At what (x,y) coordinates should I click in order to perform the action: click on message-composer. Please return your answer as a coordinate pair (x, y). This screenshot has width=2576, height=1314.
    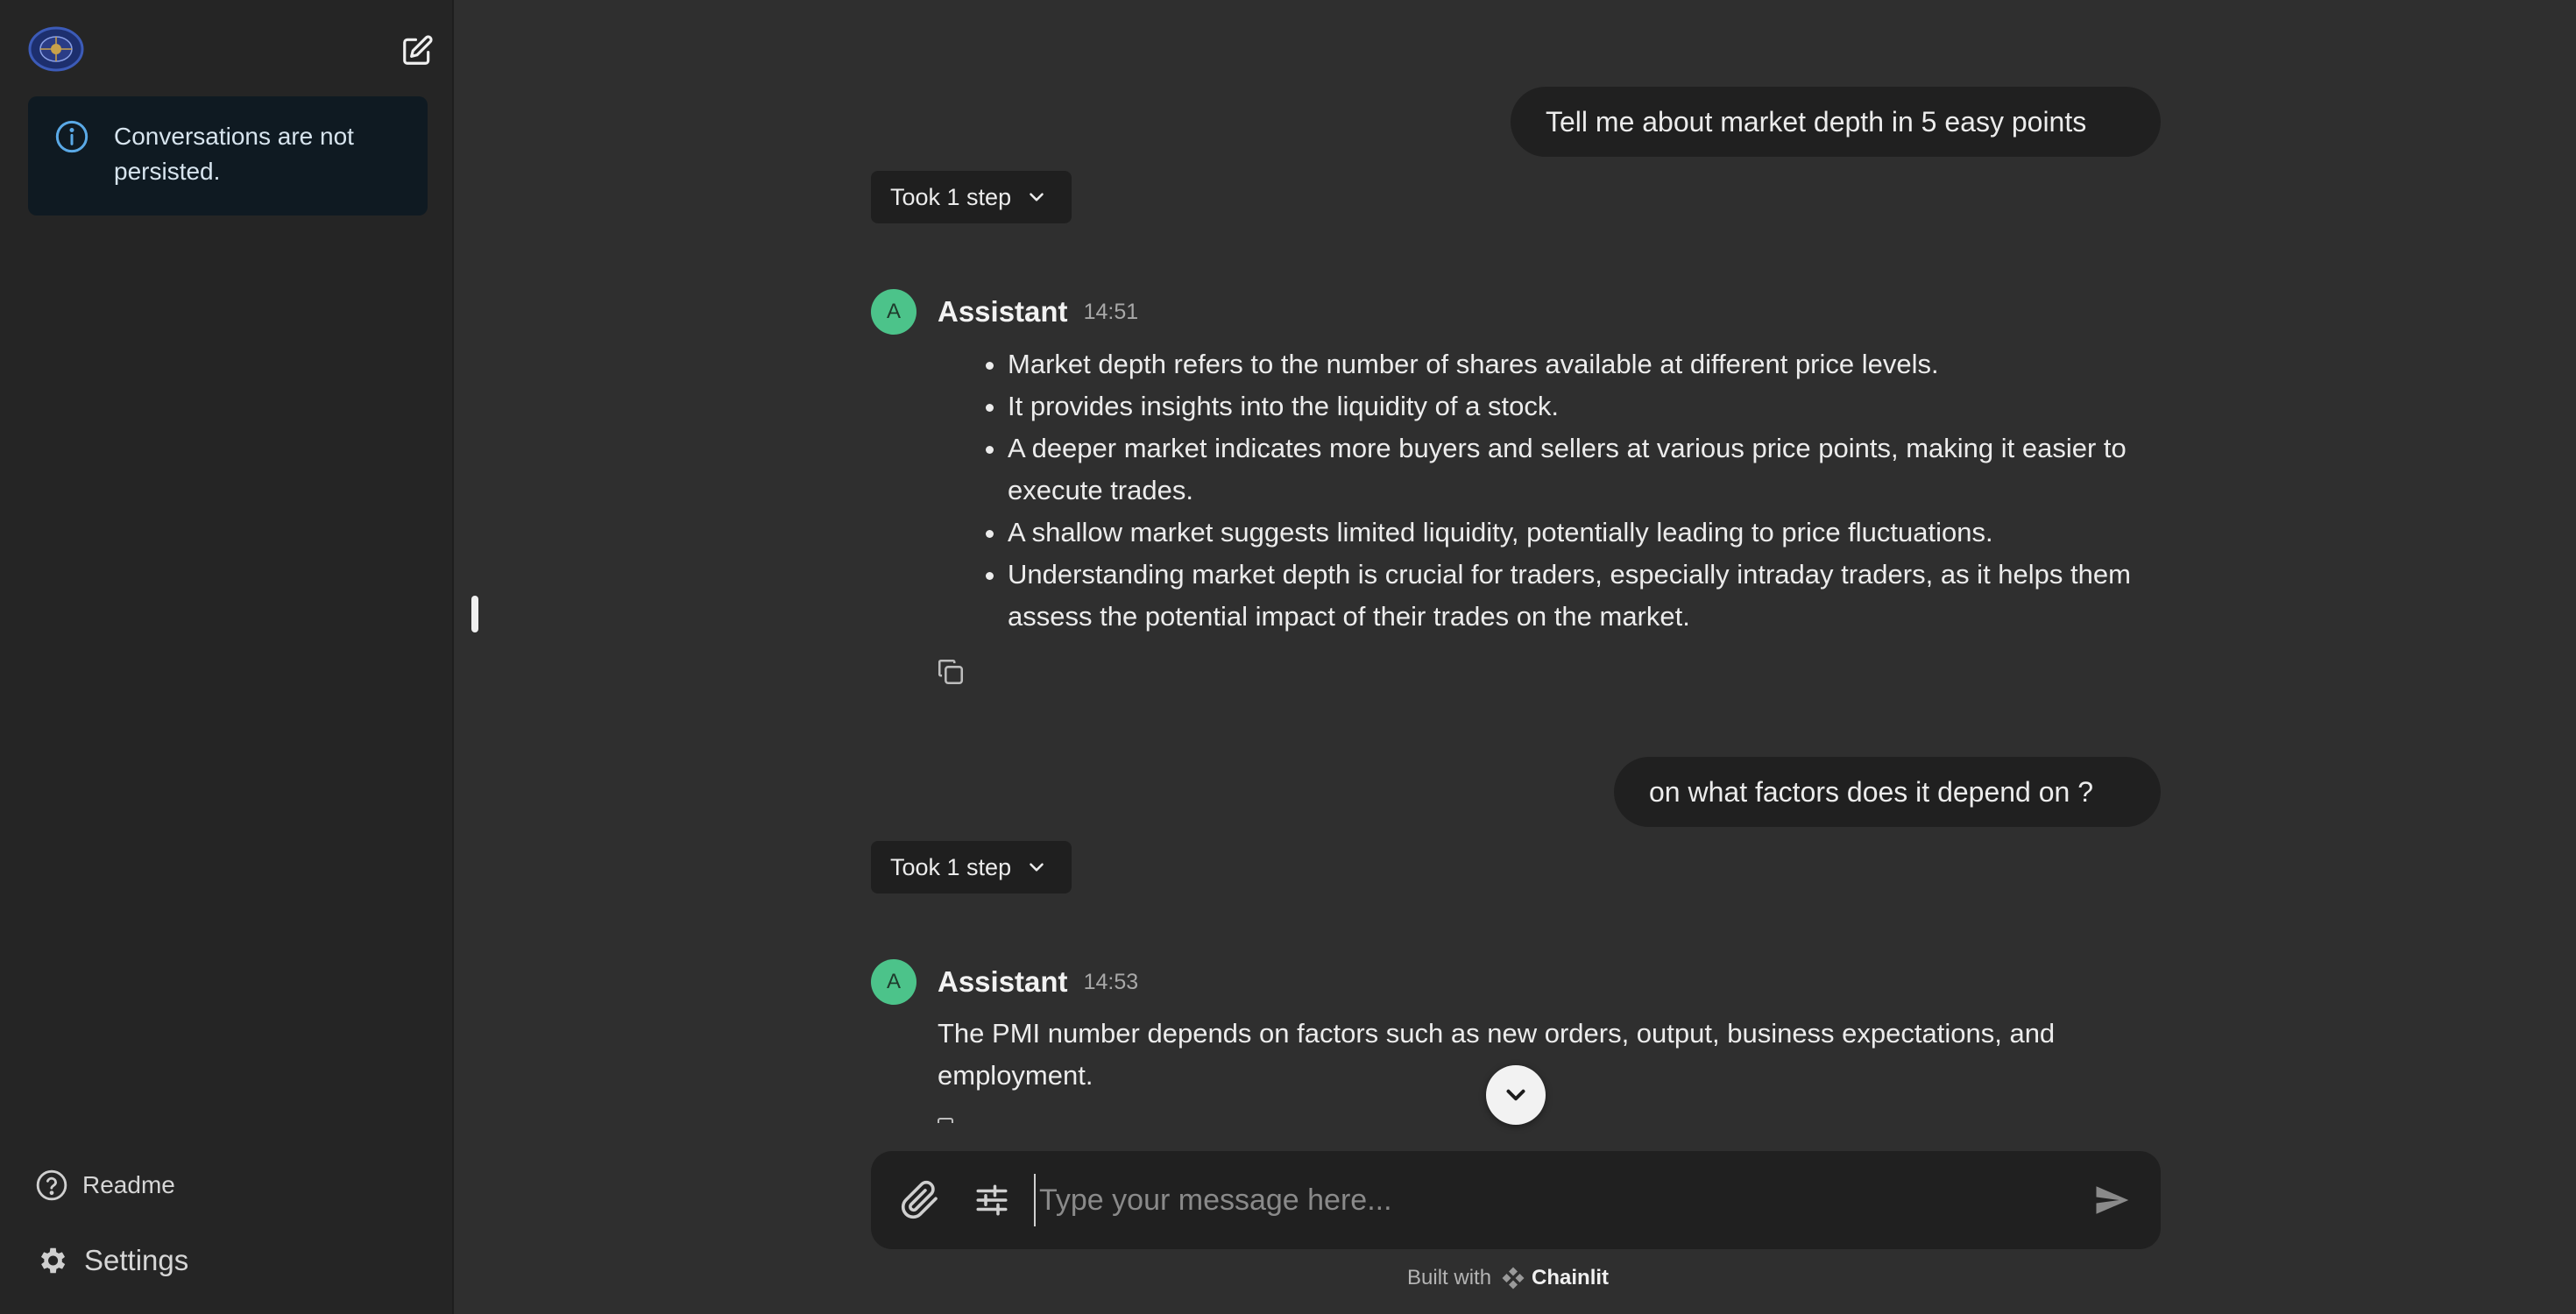
    Looking at the image, I should click on (1516, 1200).